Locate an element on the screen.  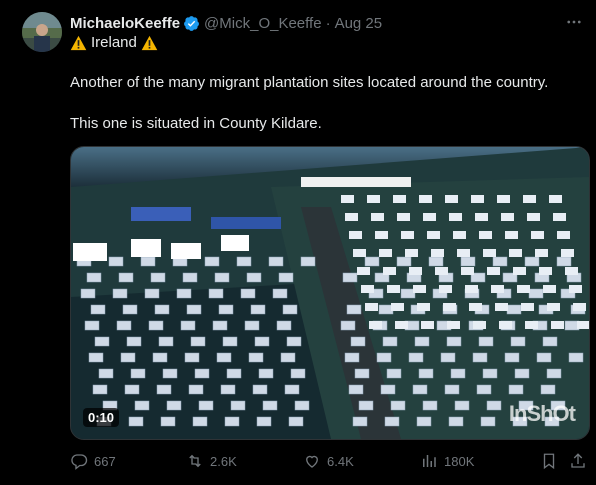
share-button is located at coordinates (578, 461).